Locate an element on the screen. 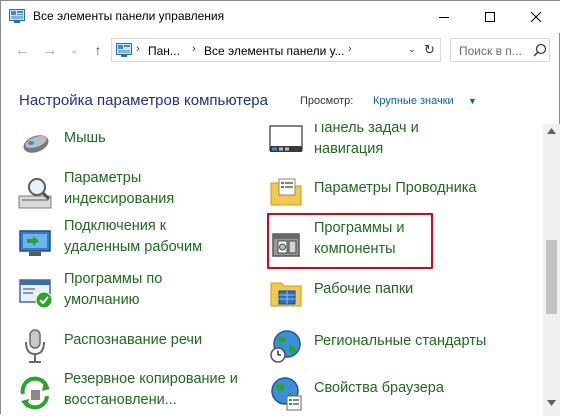 This screenshot has height=416, width=562. taskbar-icon is located at coordinates (286, 138).